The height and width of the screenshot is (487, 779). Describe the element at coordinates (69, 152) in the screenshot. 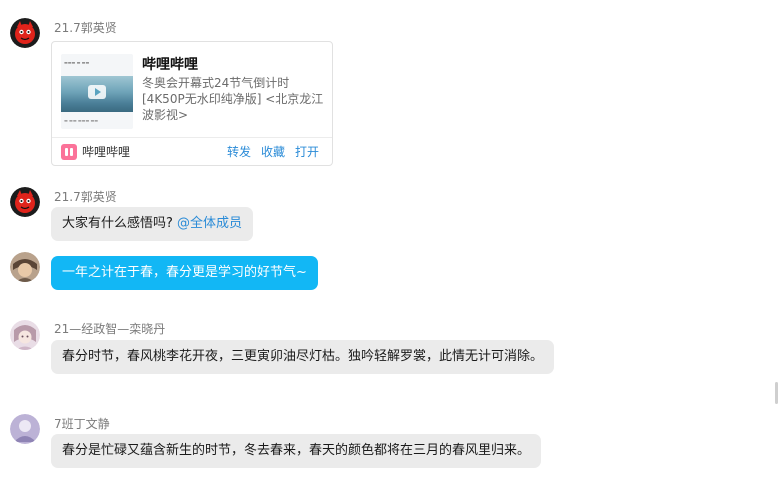

I see `bilibili-icon` at that location.